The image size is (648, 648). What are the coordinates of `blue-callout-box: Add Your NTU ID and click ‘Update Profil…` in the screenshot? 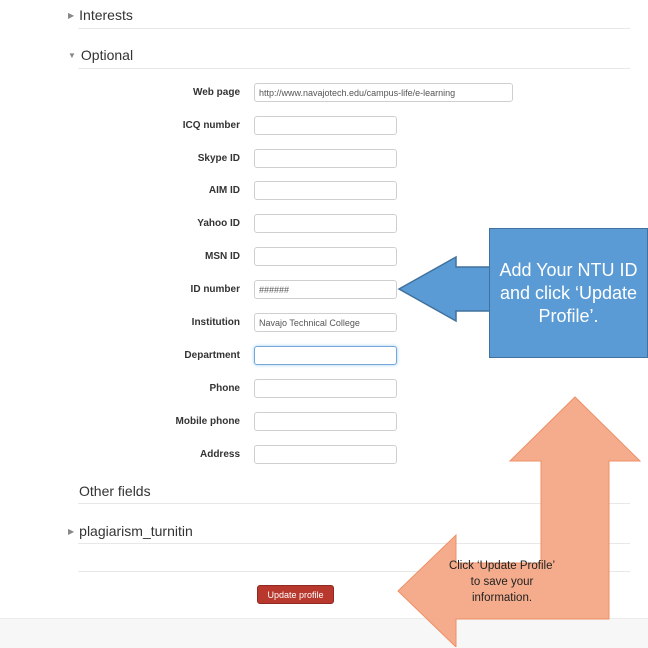 It's located at (568, 293).